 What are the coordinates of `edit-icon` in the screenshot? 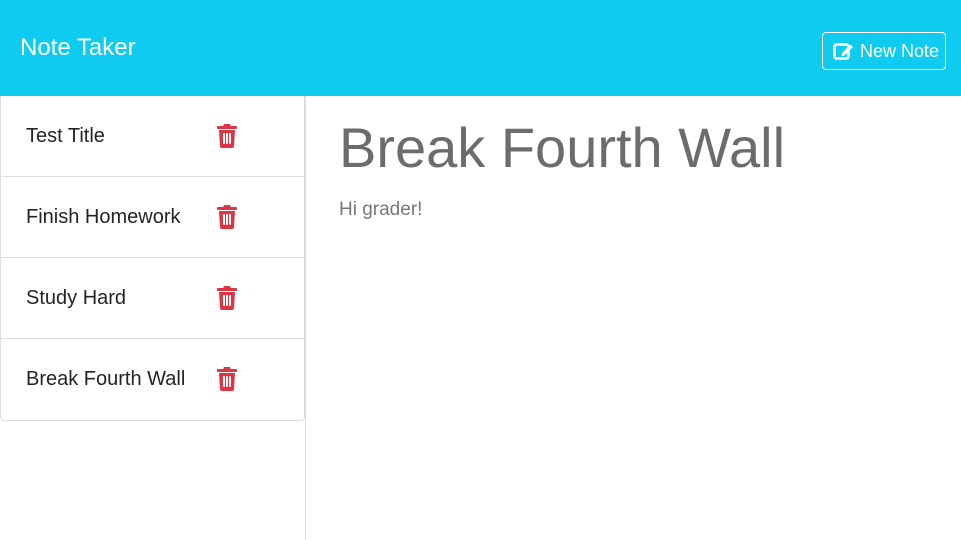 It's located at (843, 51).